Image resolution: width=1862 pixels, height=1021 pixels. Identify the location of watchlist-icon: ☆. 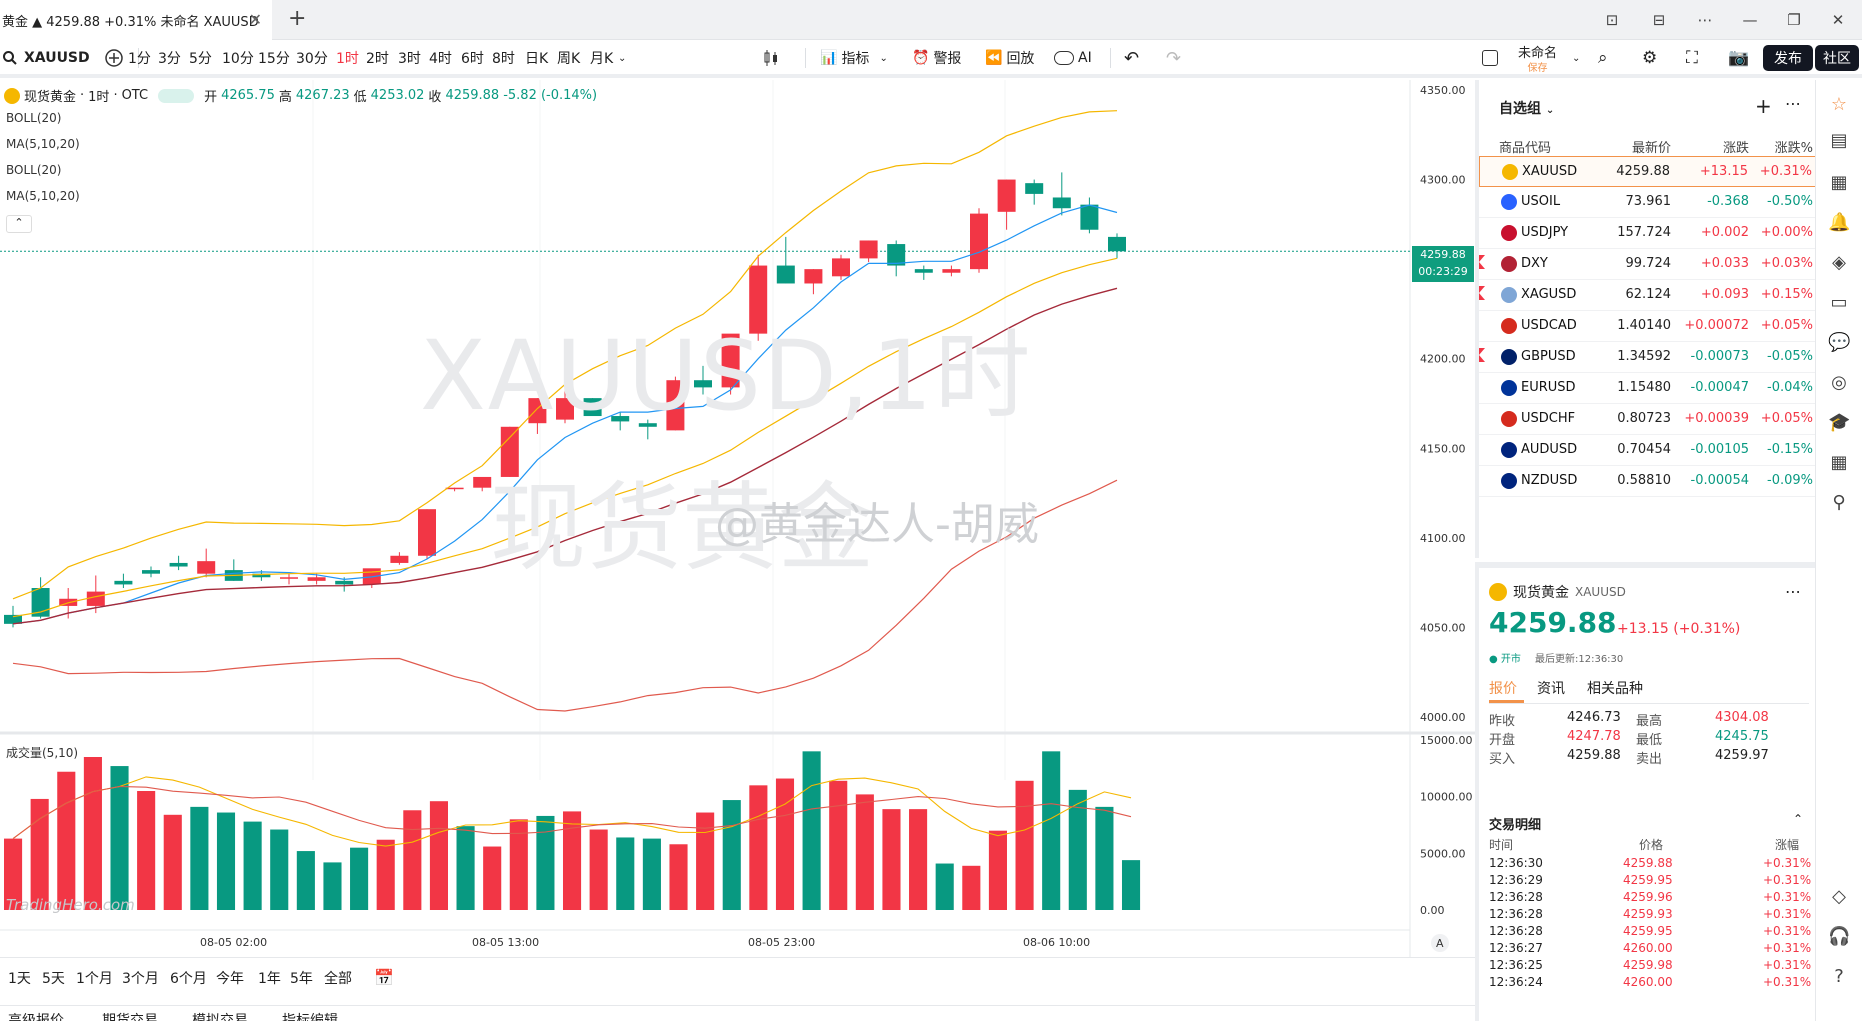
(1839, 105).